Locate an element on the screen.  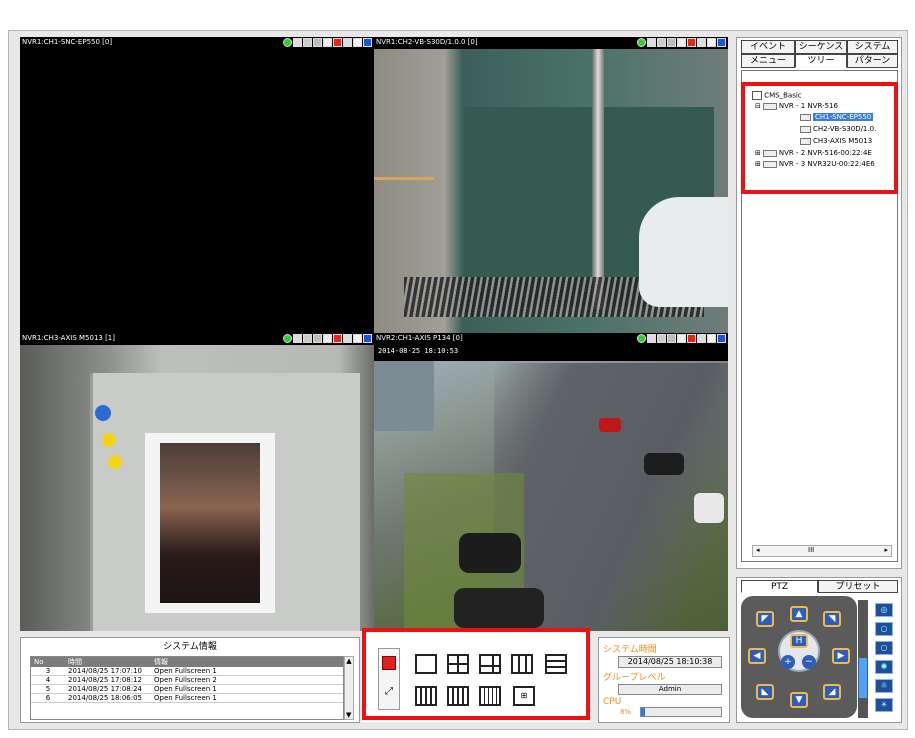
col-info: 情報 is located at coordinates (247, 662).